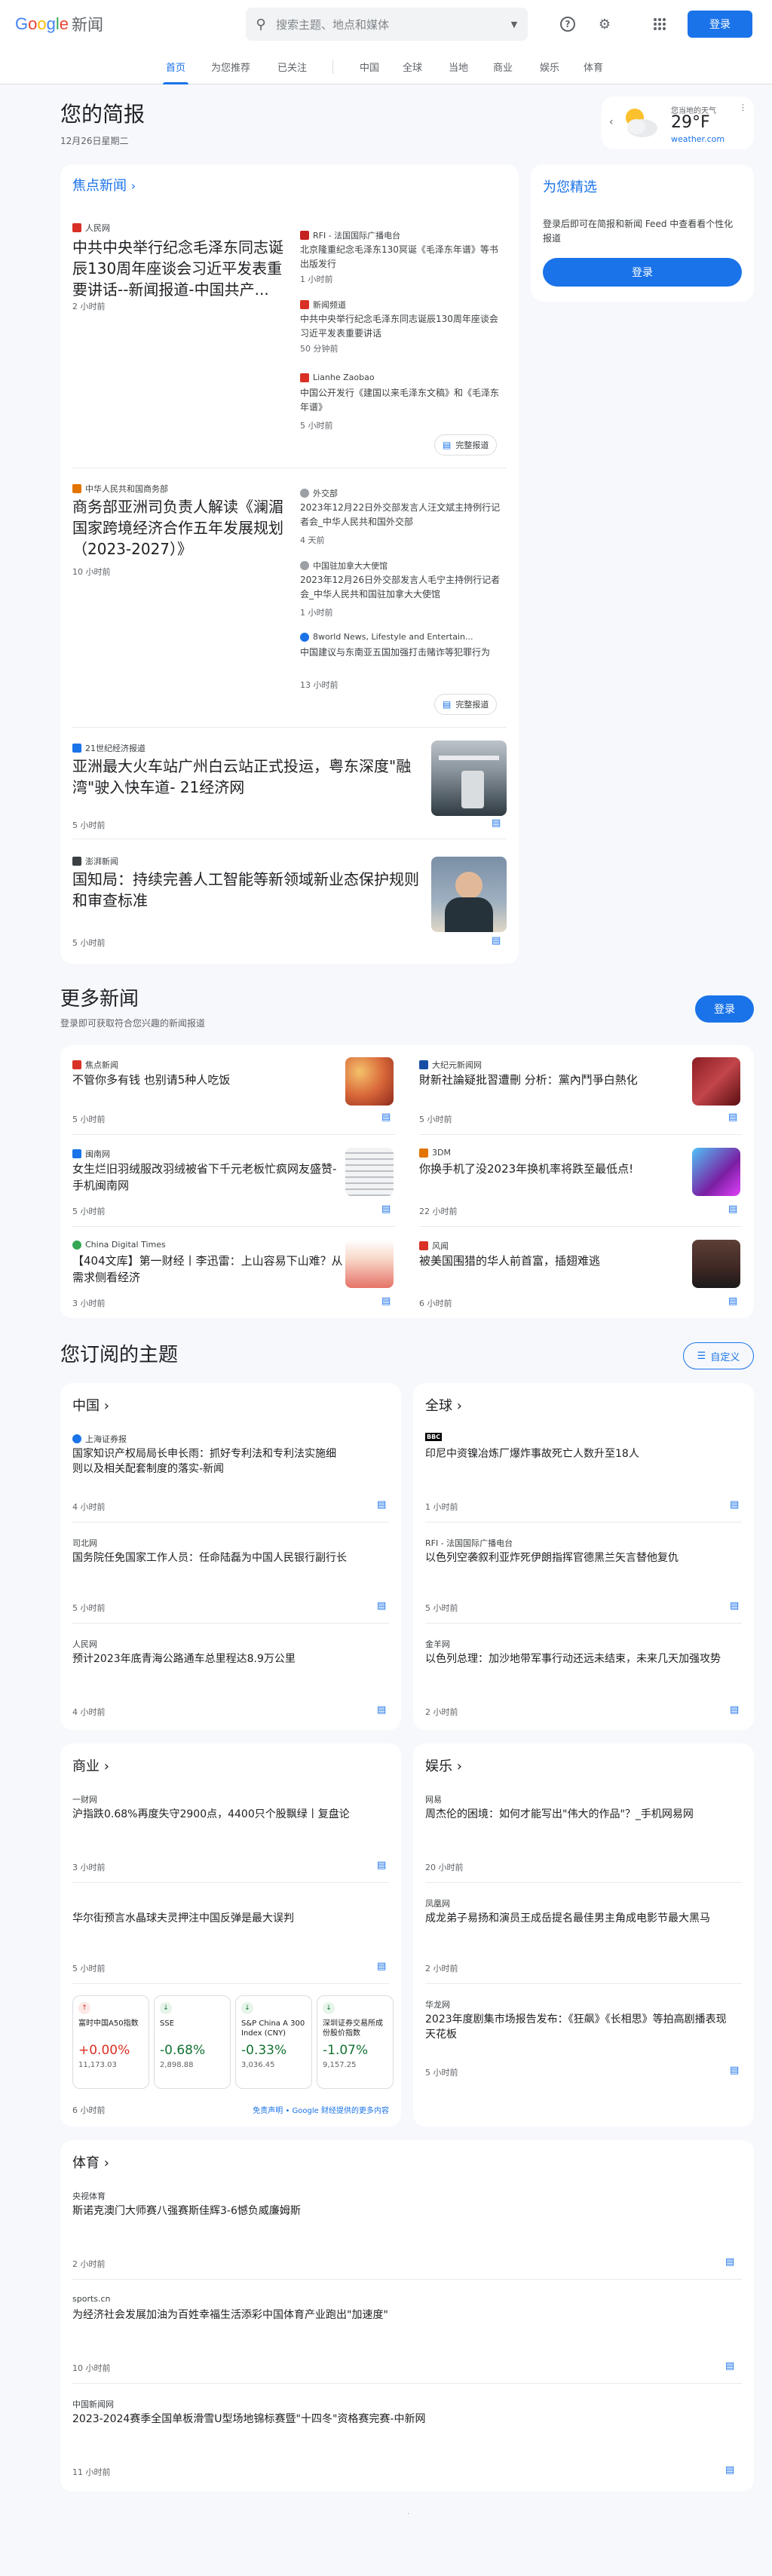 Image resolution: width=772 pixels, height=2576 pixels. Describe the element at coordinates (208, 1269) in the screenshot. I see `story-title: 【404文库】第一财经丨李迅雷：上山容易下山难？从需求侧看经济` at that location.